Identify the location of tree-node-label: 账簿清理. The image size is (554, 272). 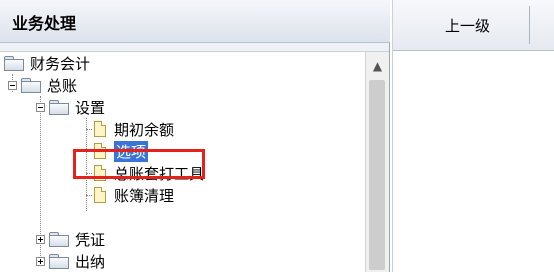
(144, 195).